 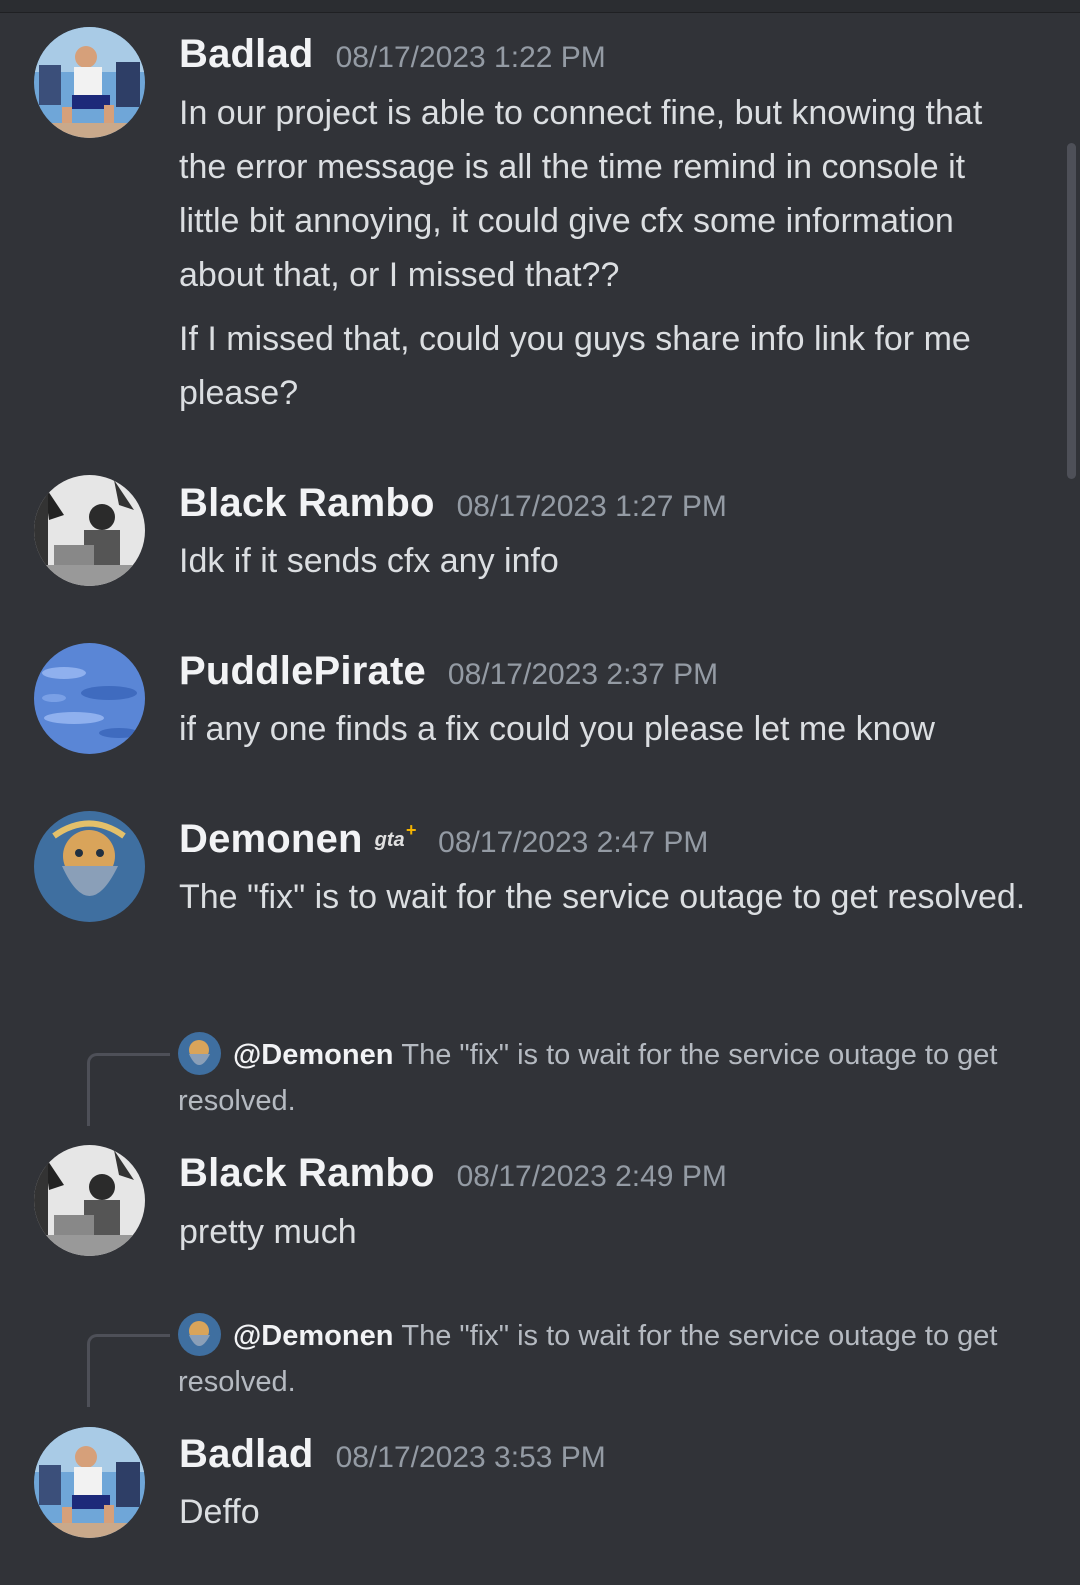 I want to click on scrollbar-thumb, so click(x=1071, y=311).